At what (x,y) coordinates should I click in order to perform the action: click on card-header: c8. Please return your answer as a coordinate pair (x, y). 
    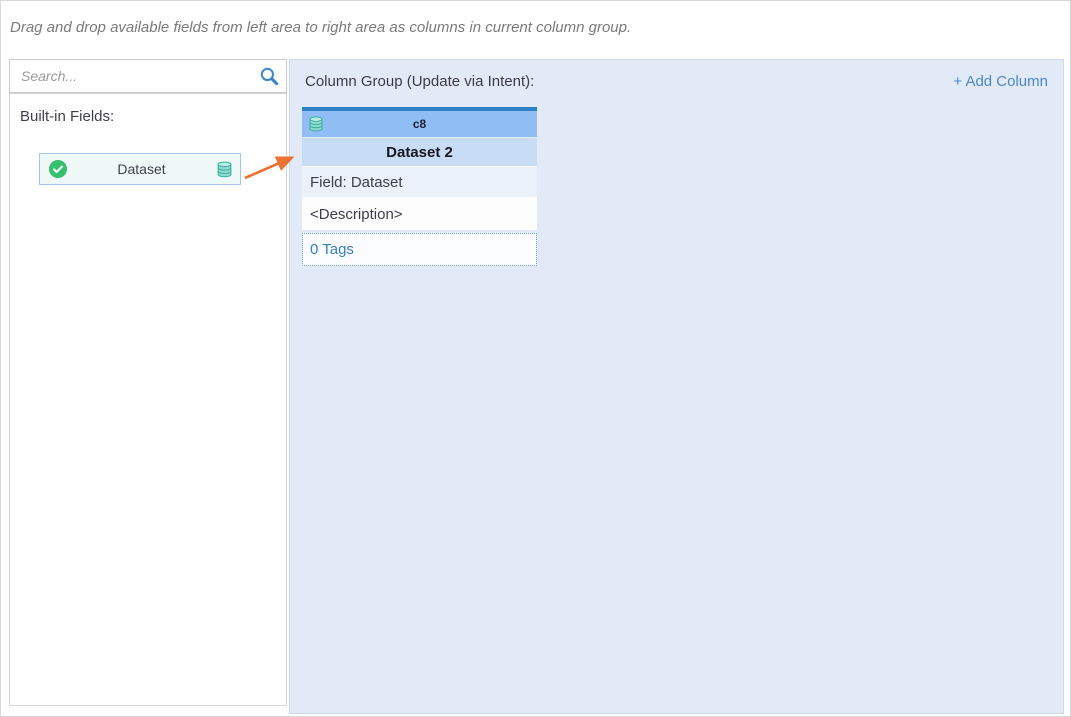
    Looking at the image, I should click on (419, 124).